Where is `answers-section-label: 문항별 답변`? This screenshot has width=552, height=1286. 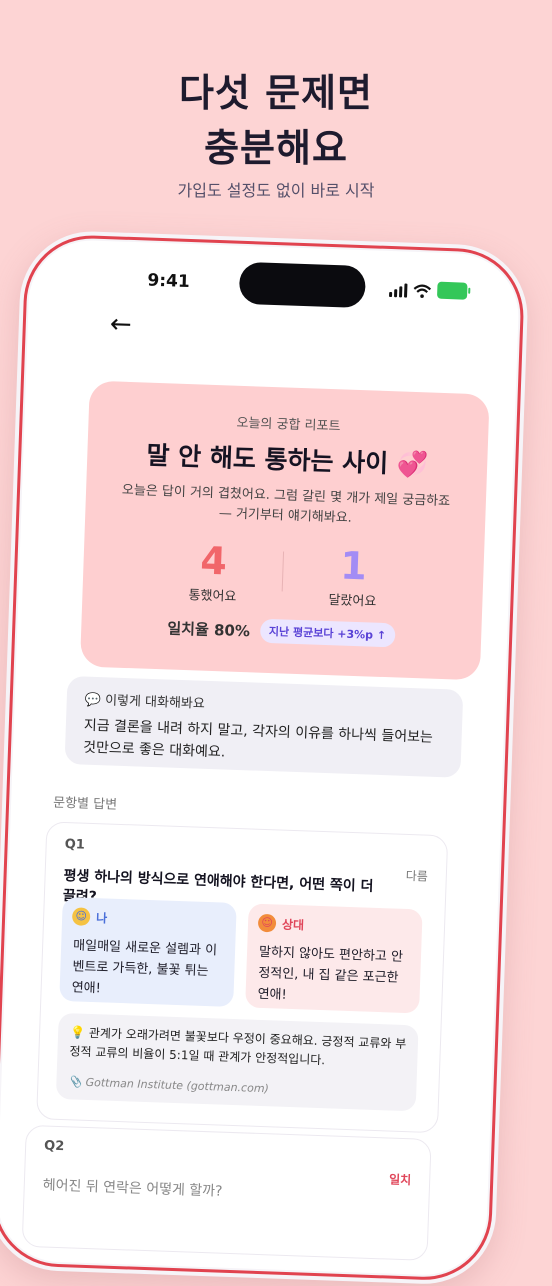
answers-section-label: 문항별 답변 is located at coordinates (85, 804).